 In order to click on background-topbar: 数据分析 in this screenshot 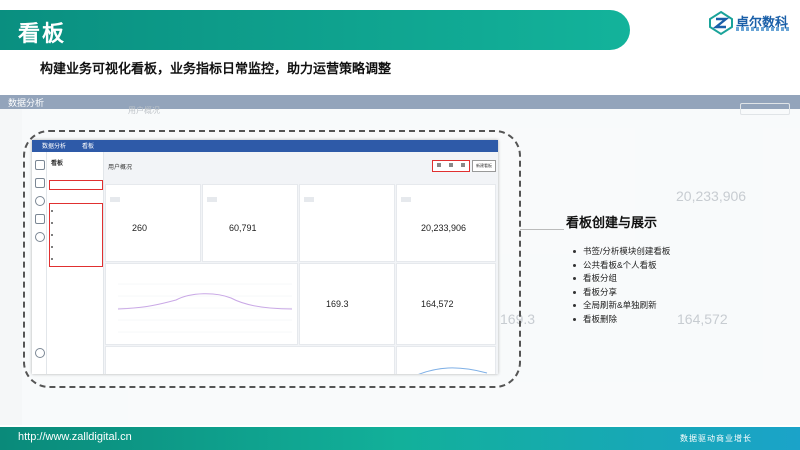, I will do `click(400, 102)`.